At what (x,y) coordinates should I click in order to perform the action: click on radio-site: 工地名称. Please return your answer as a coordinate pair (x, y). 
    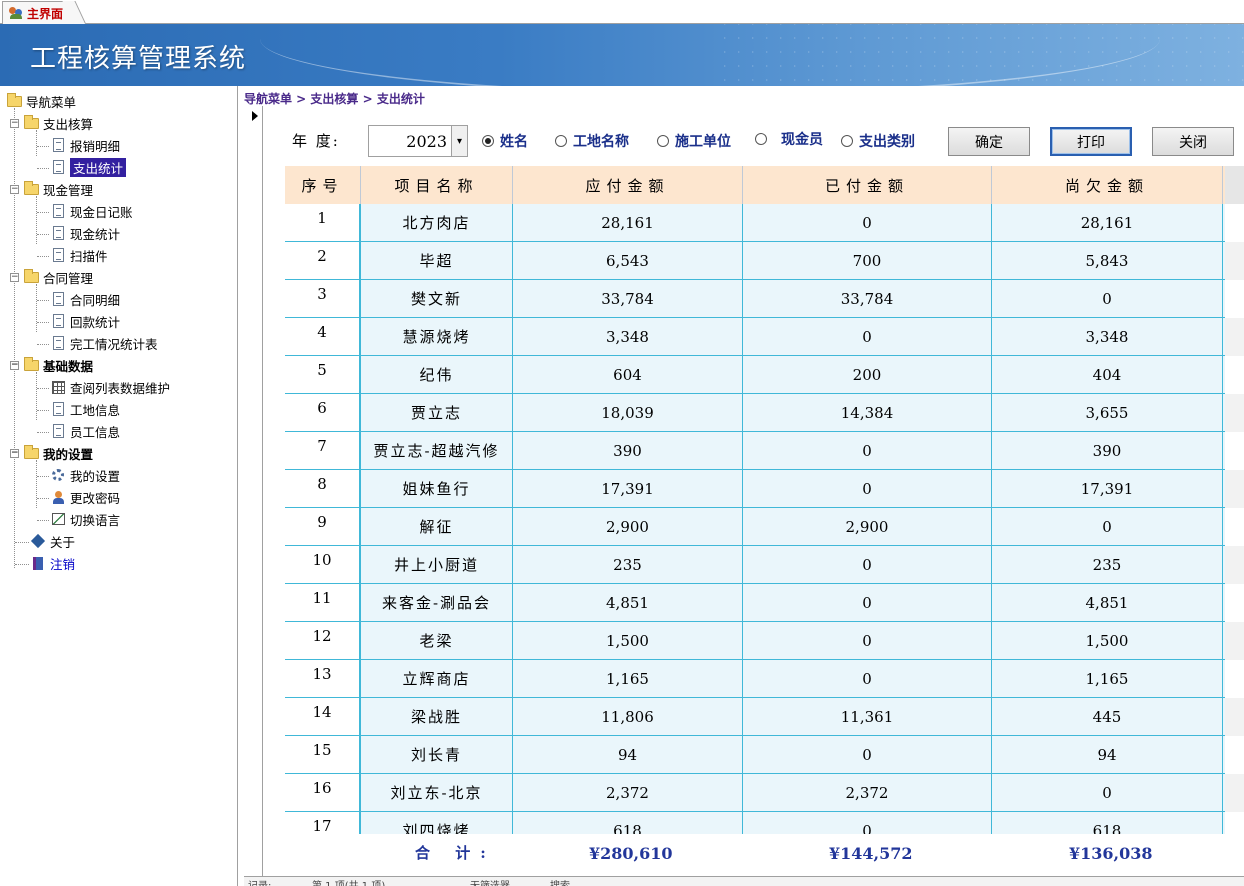
    Looking at the image, I should click on (592, 141).